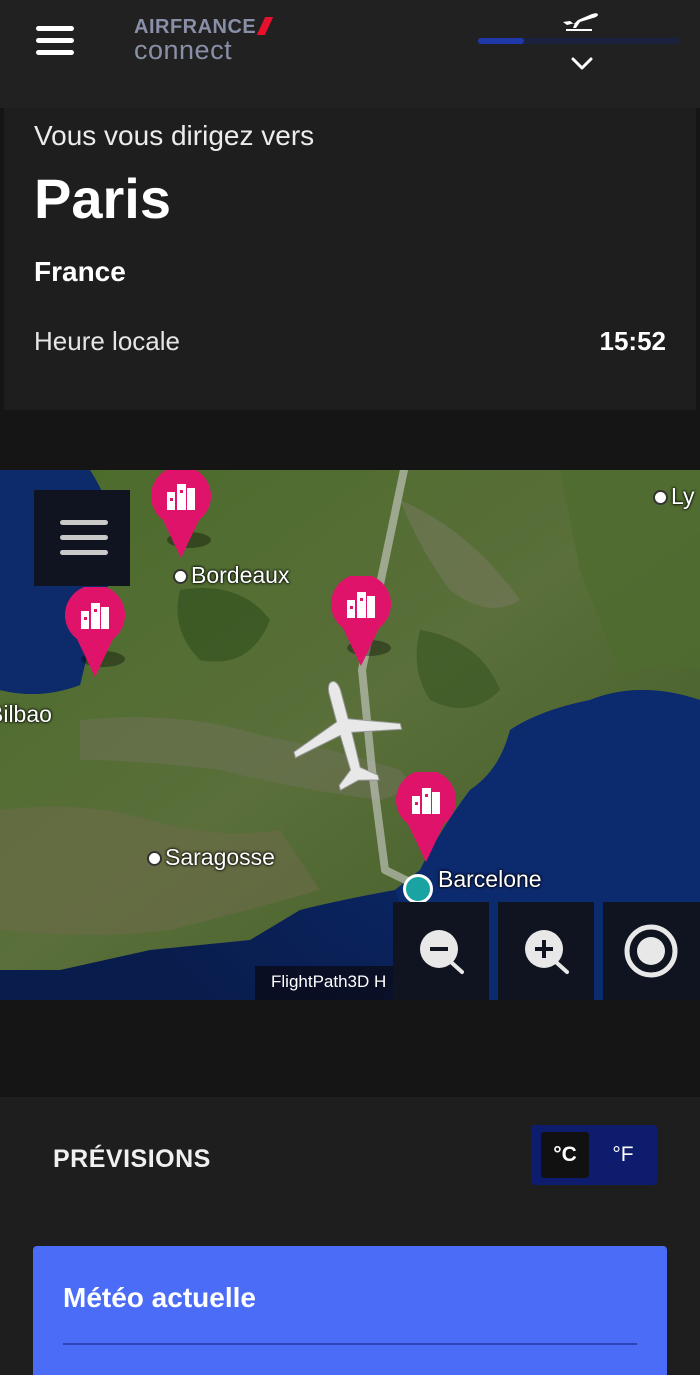  Describe the element at coordinates (159, 1297) in the screenshot. I see `current-weather-title: Météo actuelle` at that location.